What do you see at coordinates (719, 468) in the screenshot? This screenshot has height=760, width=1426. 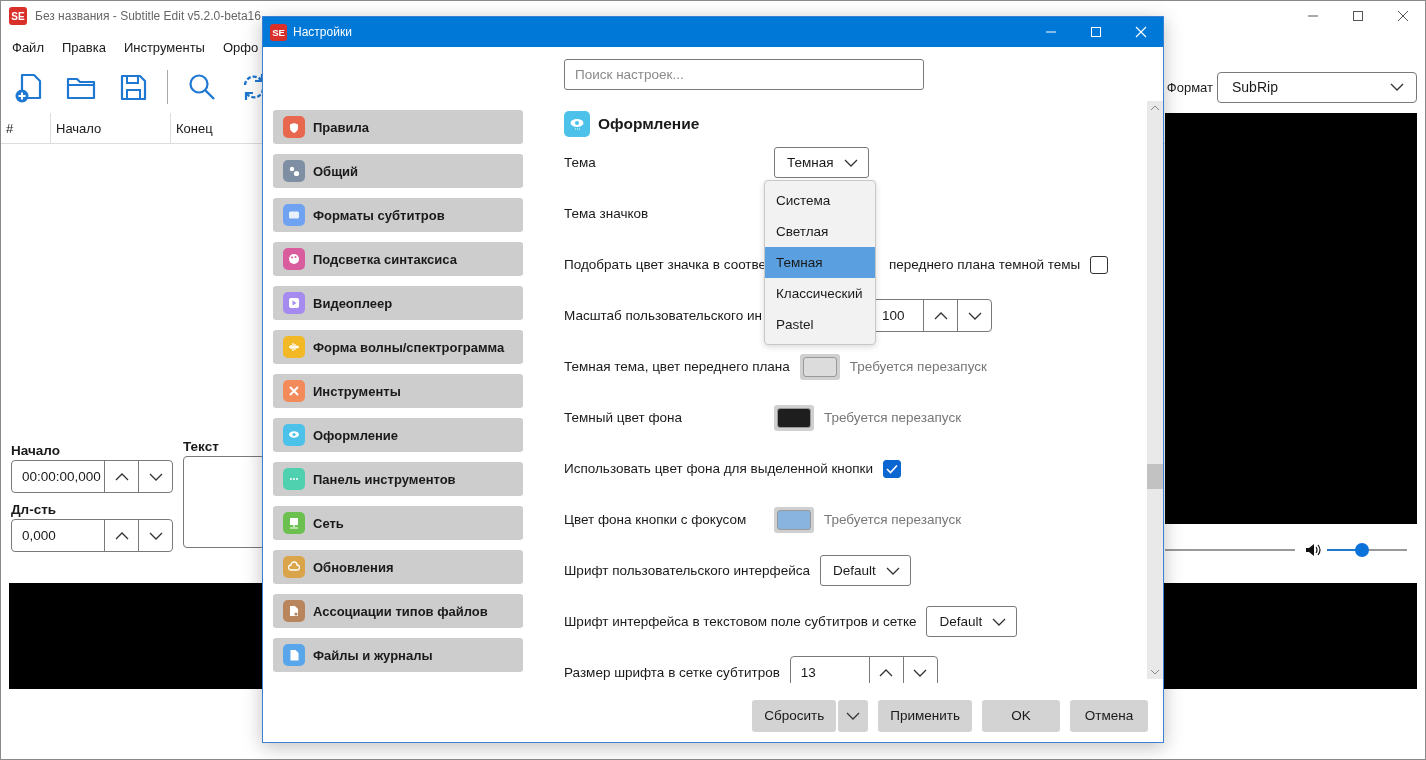 I see `setting-label: Использовать цвет фона для выделенной кнопки` at bounding box center [719, 468].